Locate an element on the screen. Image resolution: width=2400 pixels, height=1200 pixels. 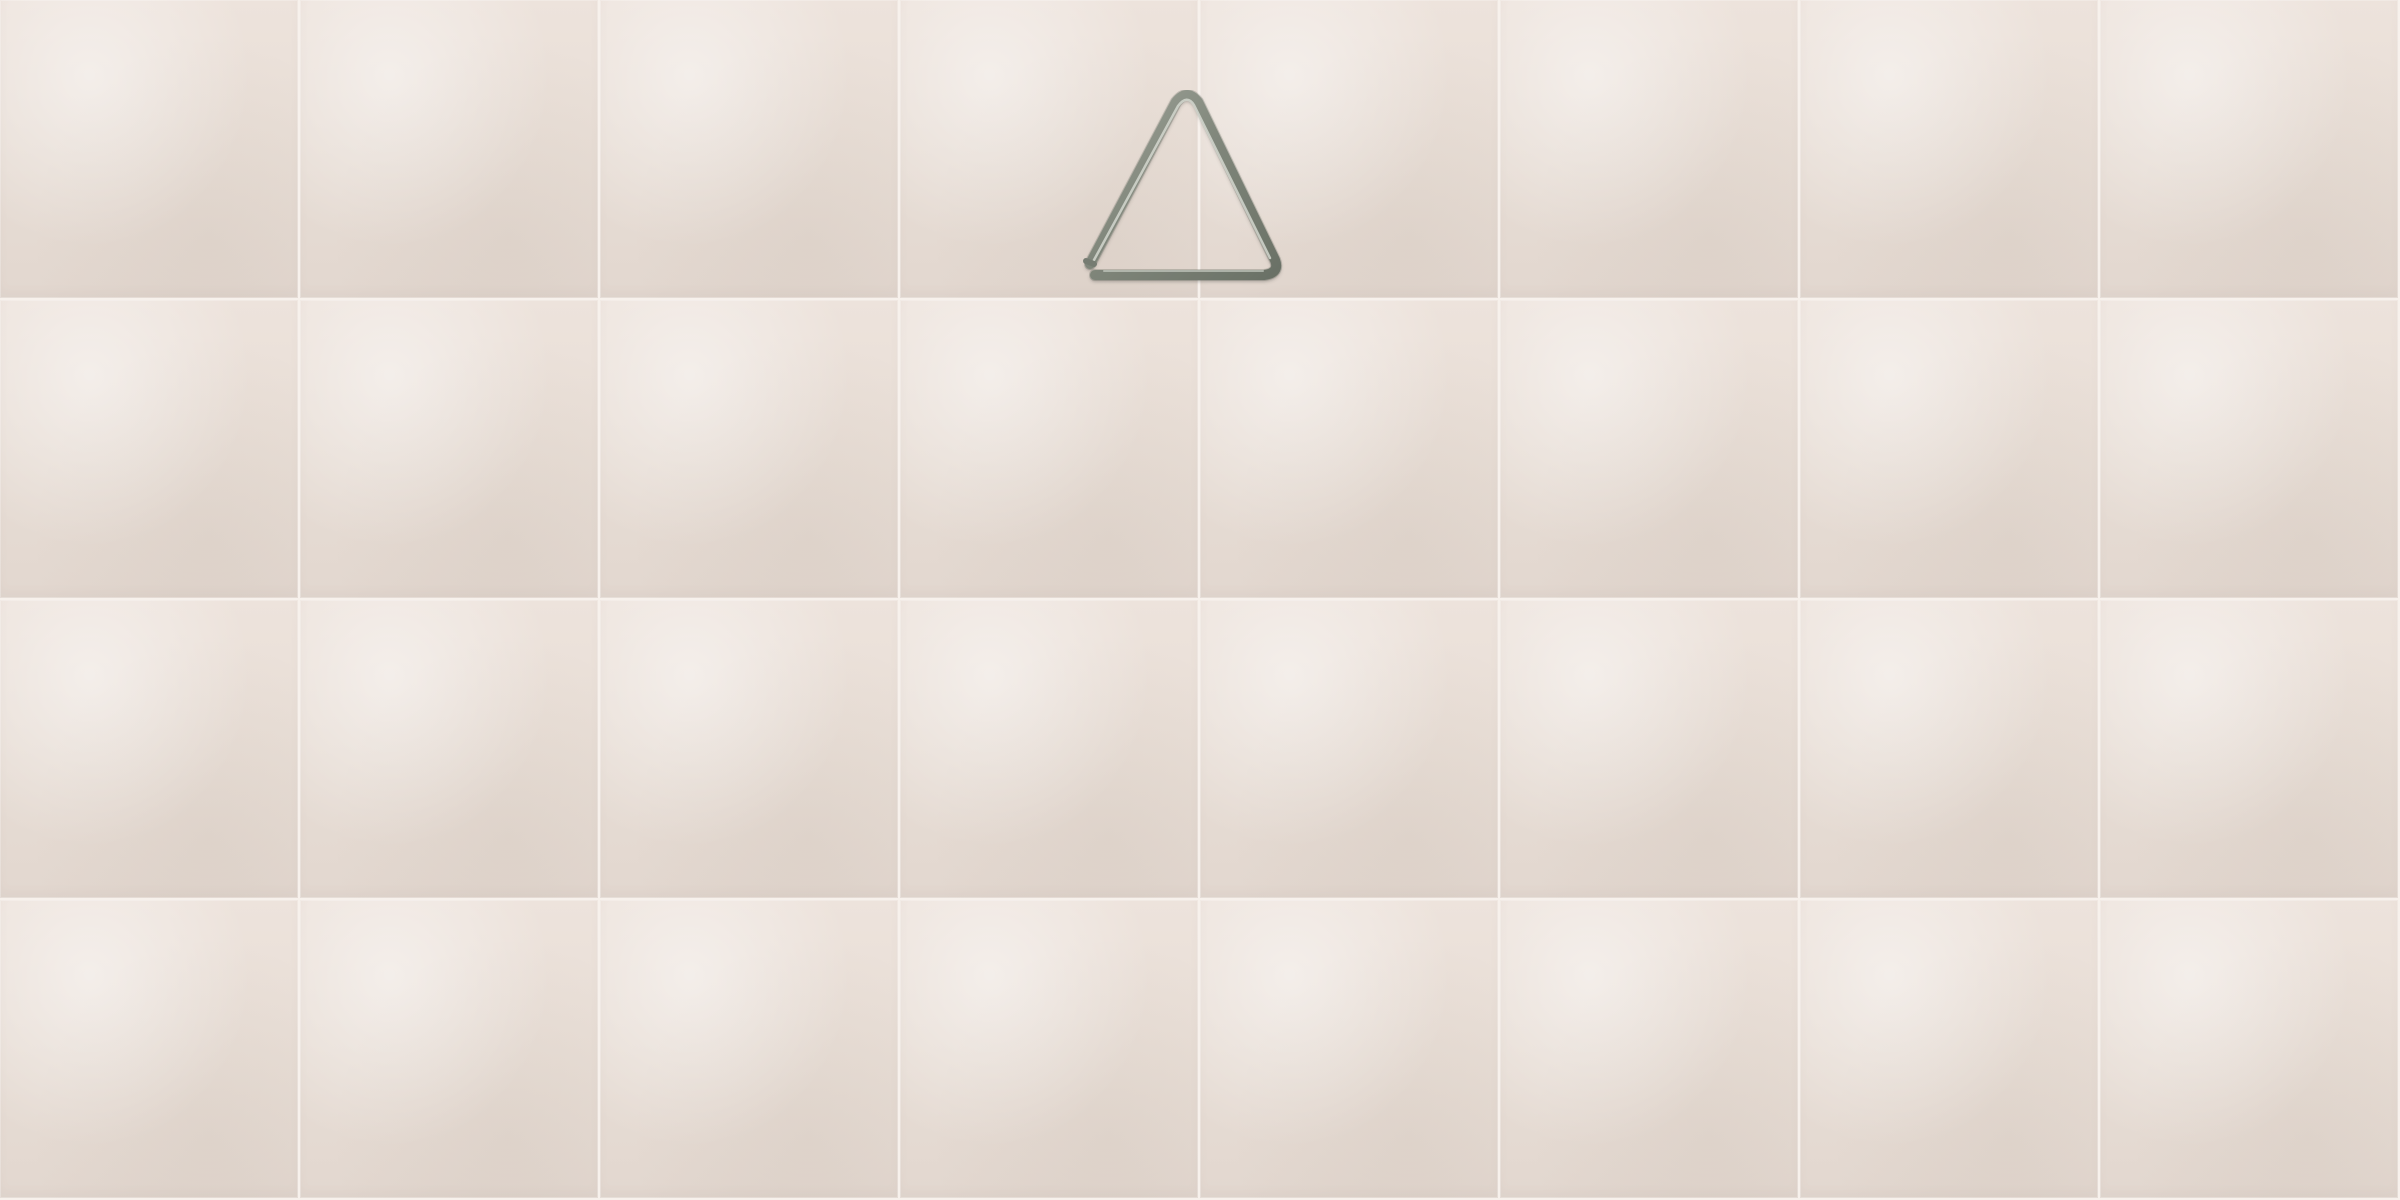
triangle-instrument-icon is located at coordinates (1183, 192).